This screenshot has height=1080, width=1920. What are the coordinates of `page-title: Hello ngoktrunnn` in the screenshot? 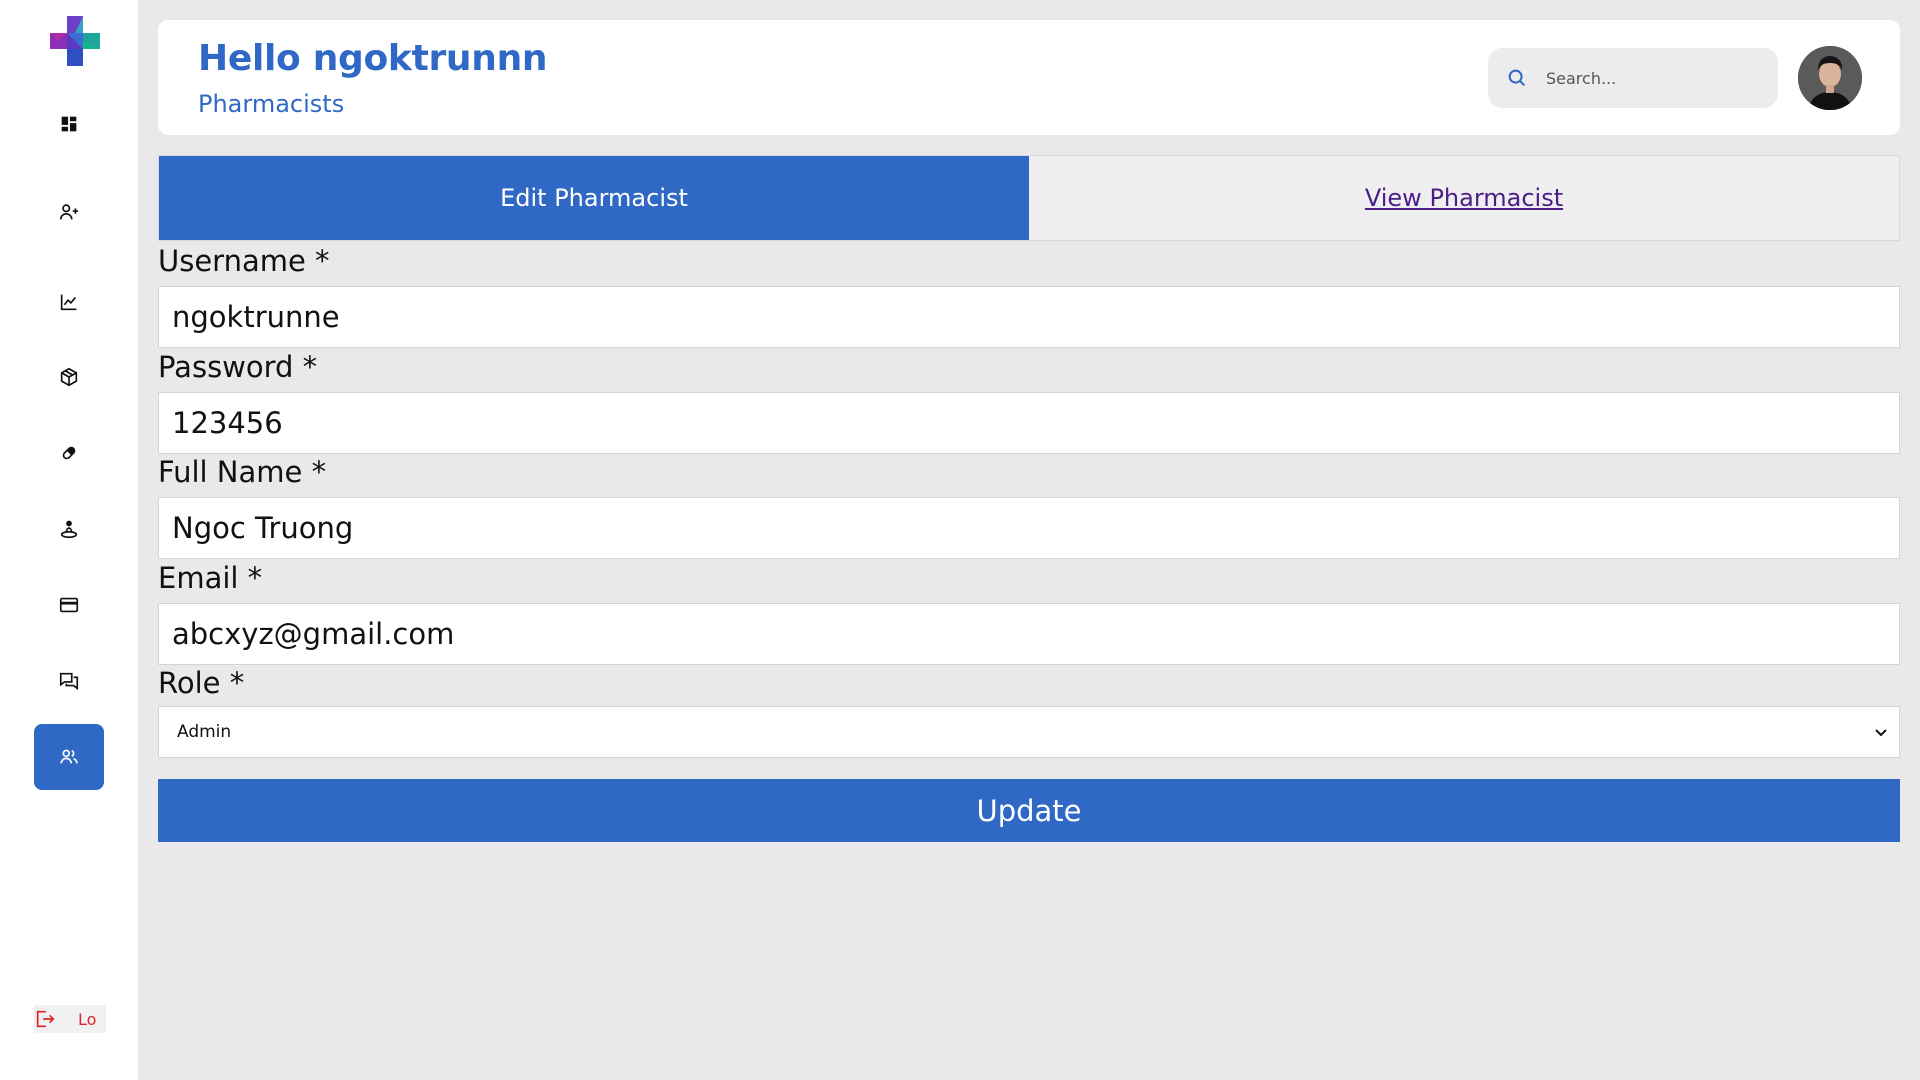 It's located at (373, 58).